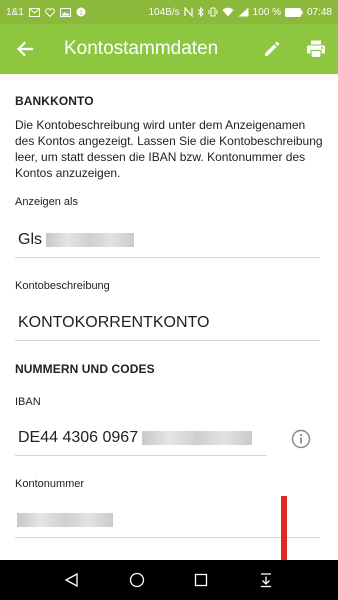 This screenshot has height=600, width=338. I want to click on iban-value: DE44 4306 0967, so click(78, 437).